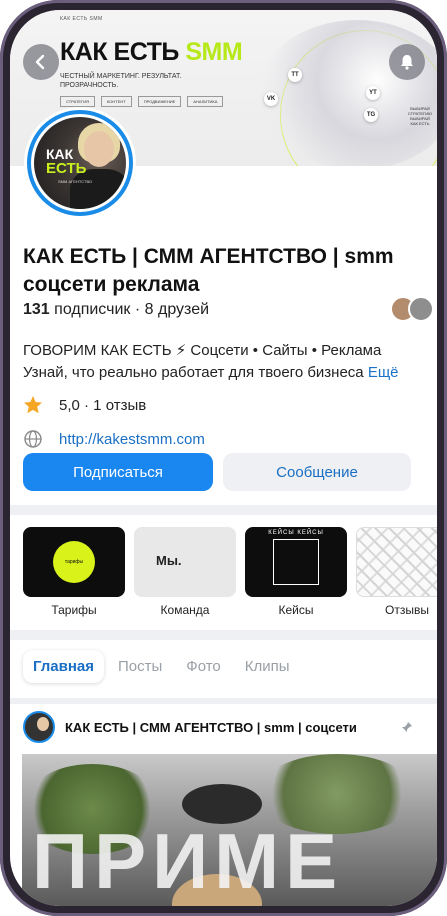 This screenshot has height=916, width=447. What do you see at coordinates (172, 309) in the screenshot?
I see `friends-count: · 8 друзей` at bounding box center [172, 309].